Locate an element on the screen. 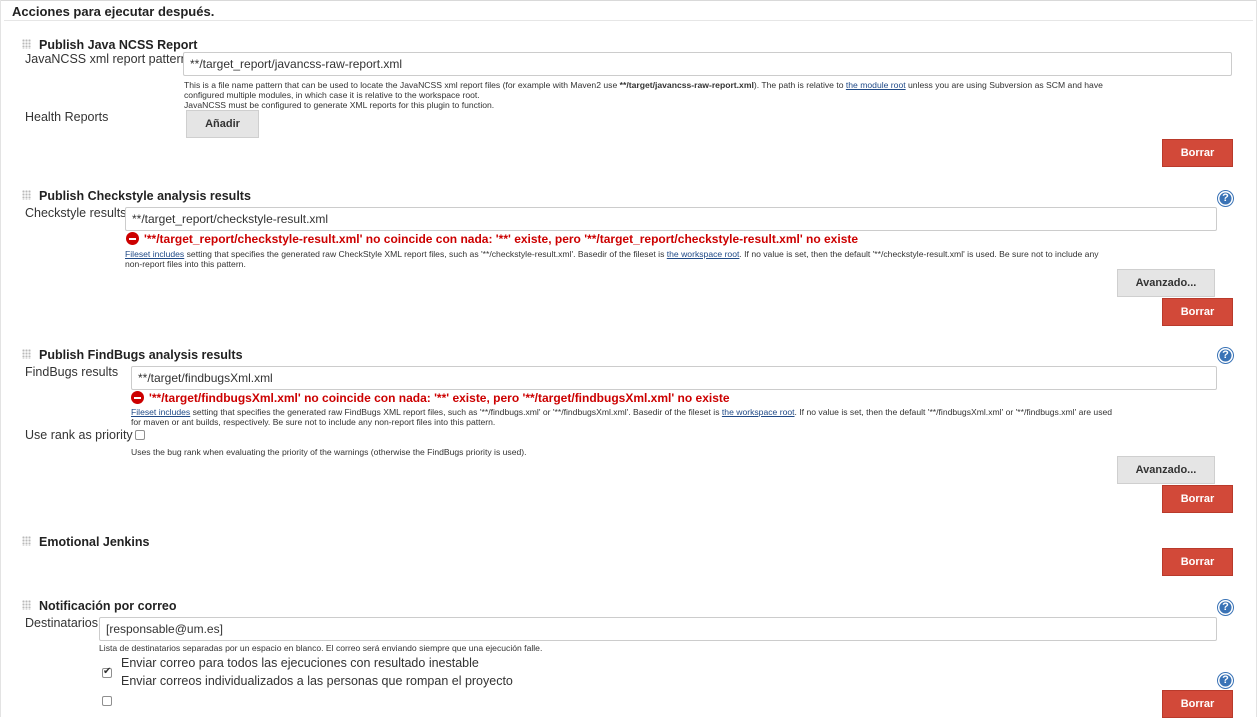 This screenshot has height=718, width=1257. email-notification-title: Notificación por correo is located at coordinates (108, 606).